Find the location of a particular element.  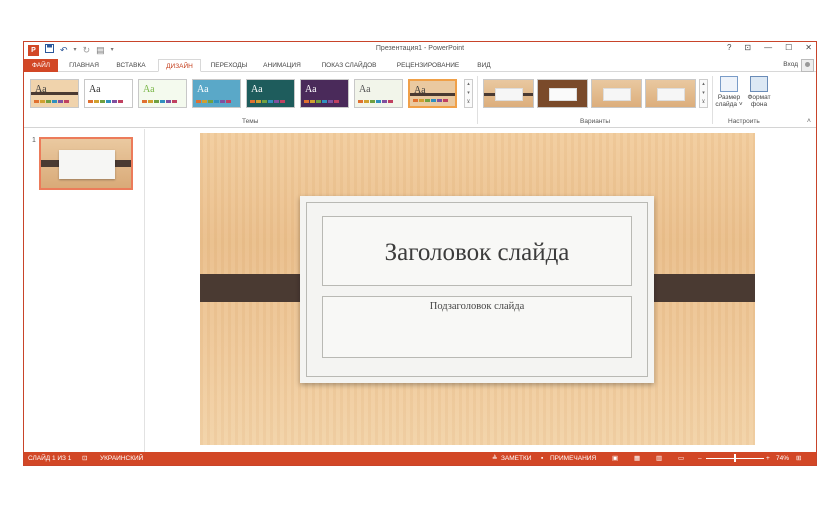

ribbon-display-icon: ⊡ is located at coordinates (747, 47).